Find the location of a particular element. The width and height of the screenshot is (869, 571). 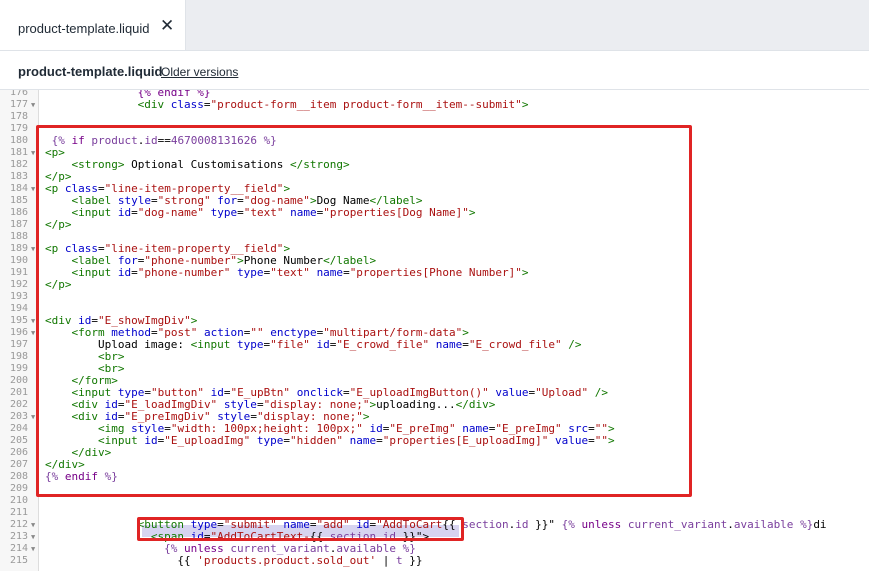

line-number: 177 is located at coordinates (18, 104).